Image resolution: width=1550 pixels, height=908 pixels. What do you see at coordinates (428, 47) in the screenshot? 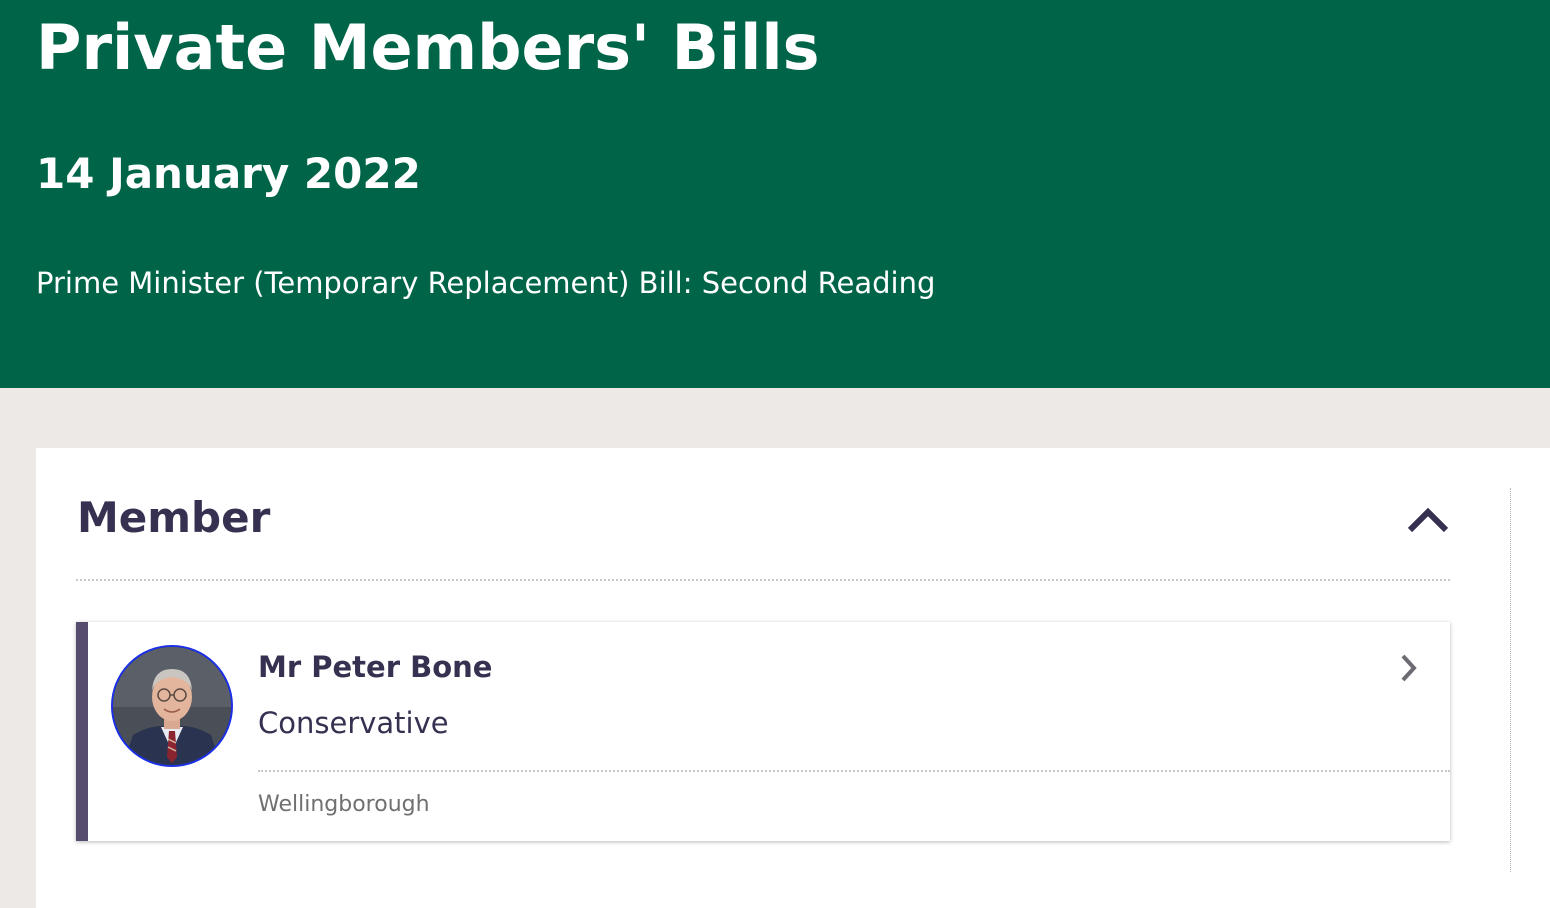
I see `page-title: Private Members' Bills` at bounding box center [428, 47].